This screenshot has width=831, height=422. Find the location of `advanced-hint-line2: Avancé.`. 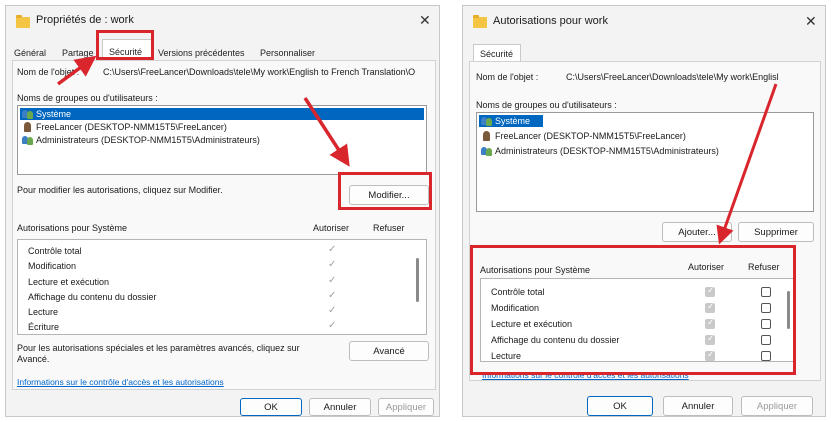

advanced-hint-line2: Avancé. is located at coordinates (33, 359).